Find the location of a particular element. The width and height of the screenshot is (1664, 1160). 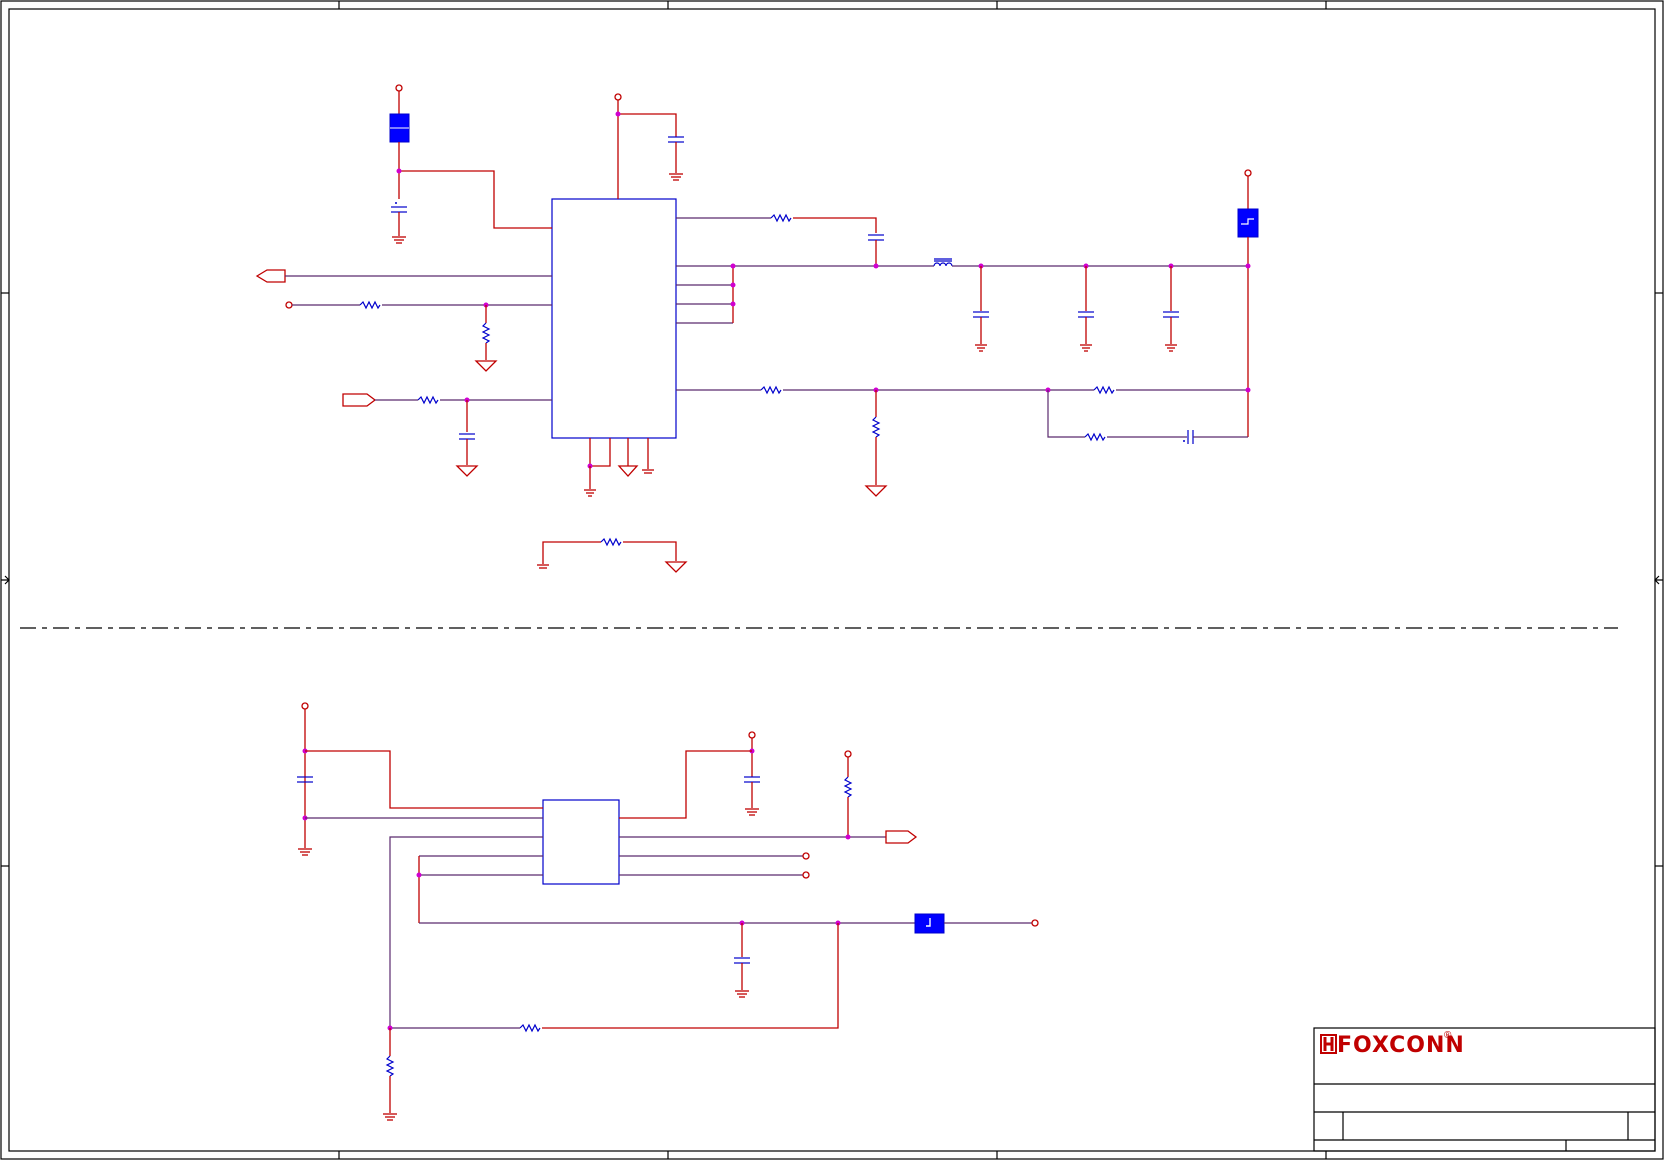

ground-r7 is located at coordinates (876, 491).